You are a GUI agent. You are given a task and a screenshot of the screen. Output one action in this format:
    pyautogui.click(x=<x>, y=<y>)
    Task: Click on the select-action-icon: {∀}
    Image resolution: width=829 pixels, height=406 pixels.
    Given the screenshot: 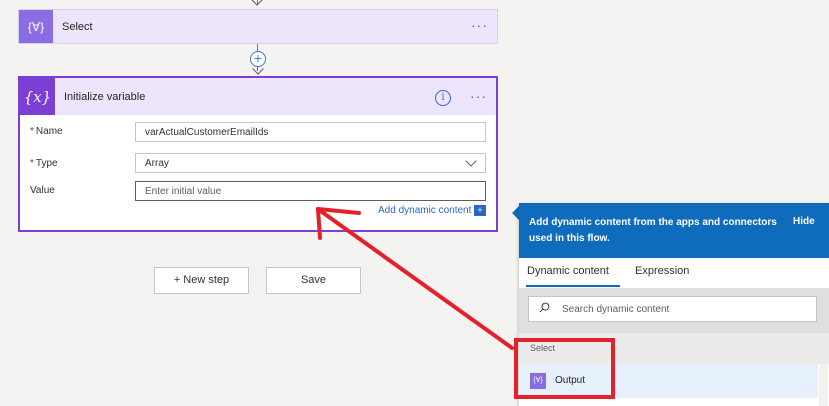 What is the action you would take?
    pyautogui.click(x=36, y=26)
    